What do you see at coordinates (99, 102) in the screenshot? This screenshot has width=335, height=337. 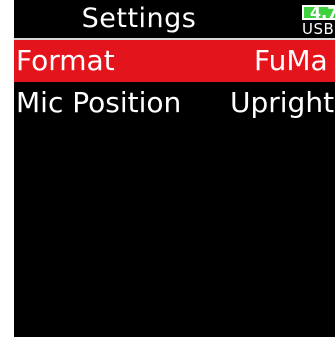 I see `menu-item-label: Mic Position` at bounding box center [99, 102].